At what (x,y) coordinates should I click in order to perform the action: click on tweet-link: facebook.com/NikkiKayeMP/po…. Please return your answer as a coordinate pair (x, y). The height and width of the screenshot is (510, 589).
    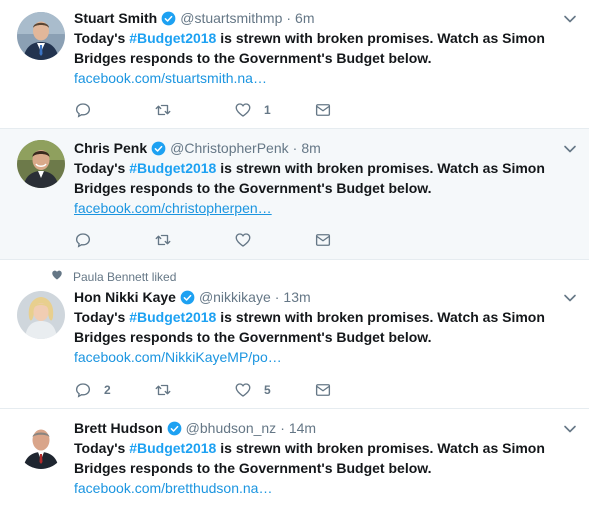
    Looking at the image, I should click on (331, 357).